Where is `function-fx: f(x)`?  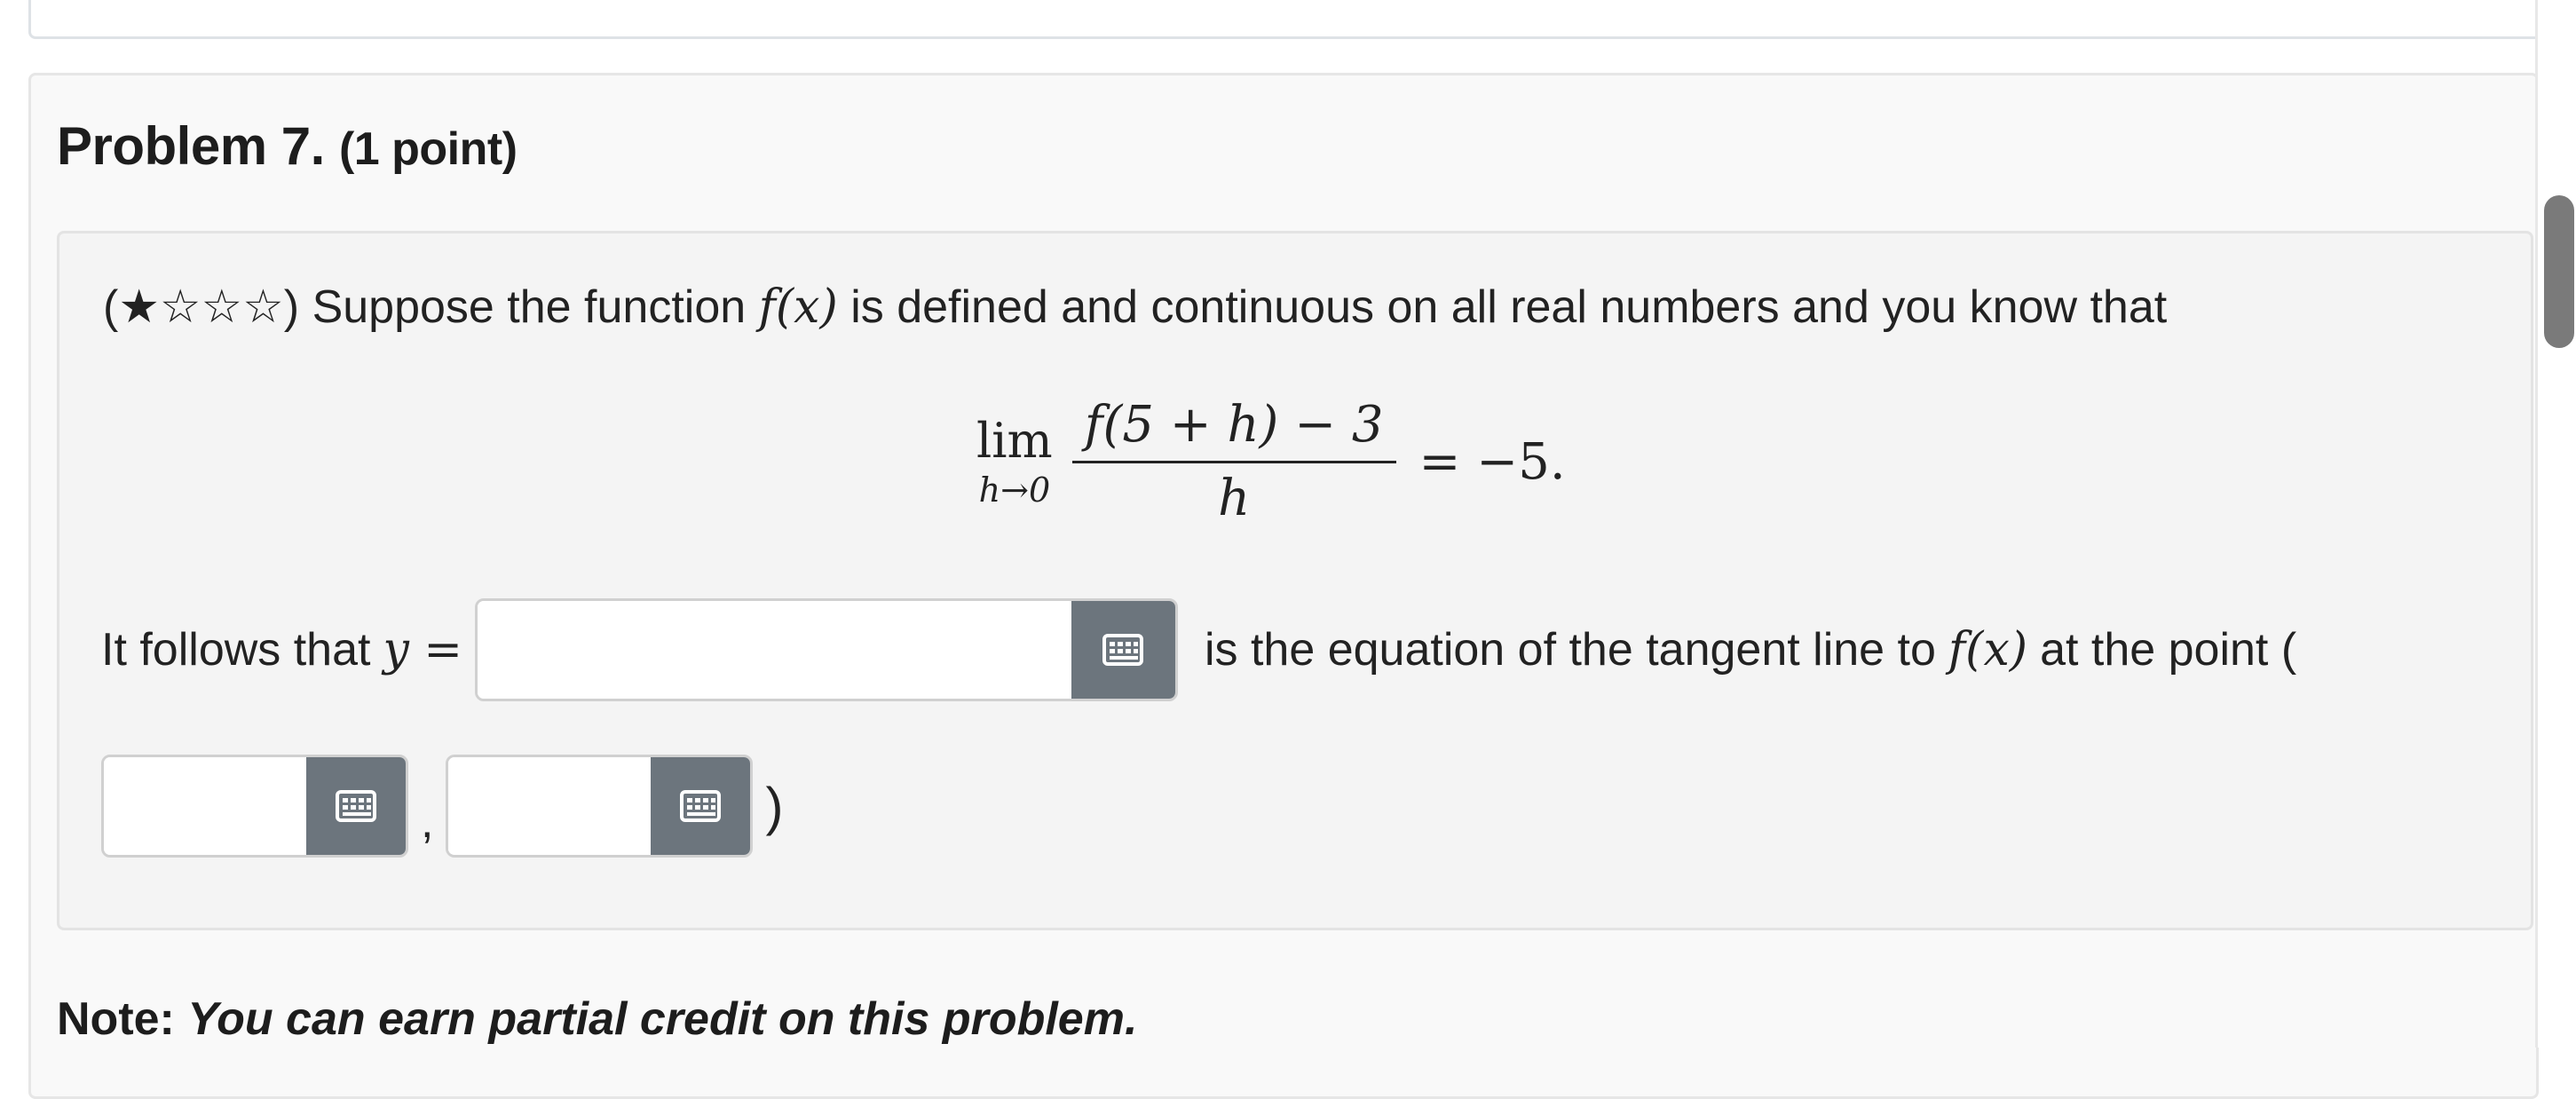
function-fx: f(x) is located at coordinates (798, 307).